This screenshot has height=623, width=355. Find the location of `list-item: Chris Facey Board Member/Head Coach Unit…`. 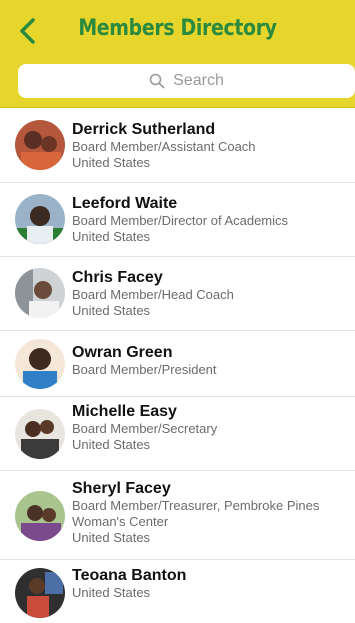

list-item: Chris Facey Board Member/Head Coach Unit… is located at coordinates (177, 294).